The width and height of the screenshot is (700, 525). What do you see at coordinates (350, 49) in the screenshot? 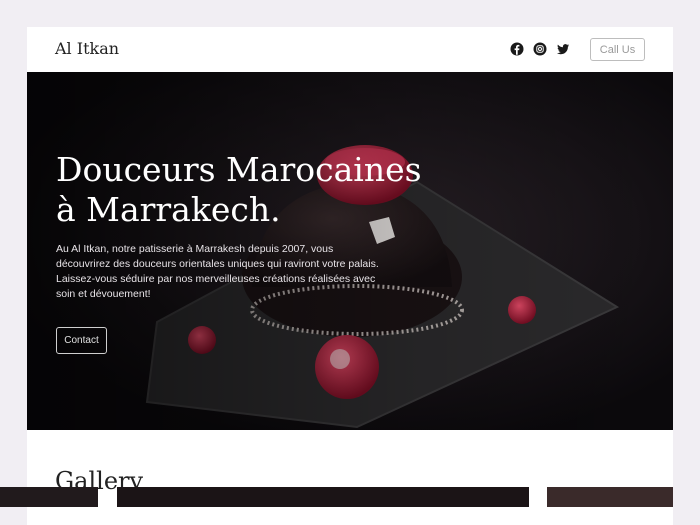
I see `site-header: Al Itkan Call Us` at bounding box center [350, 49].